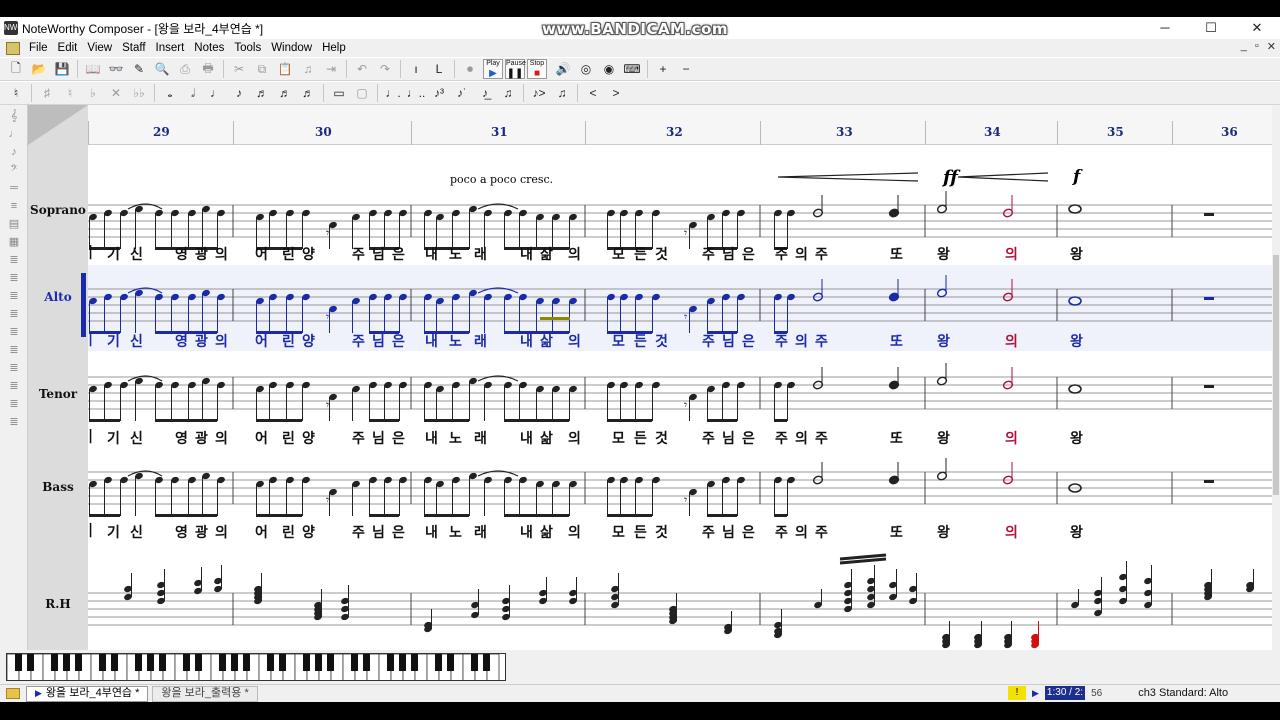 This screenshot has height=720, width=1280. What do you see at coordinates (563, 69) in the screenshot?
I see `volume-icon: 🔊` at bounding box center [563, 69].